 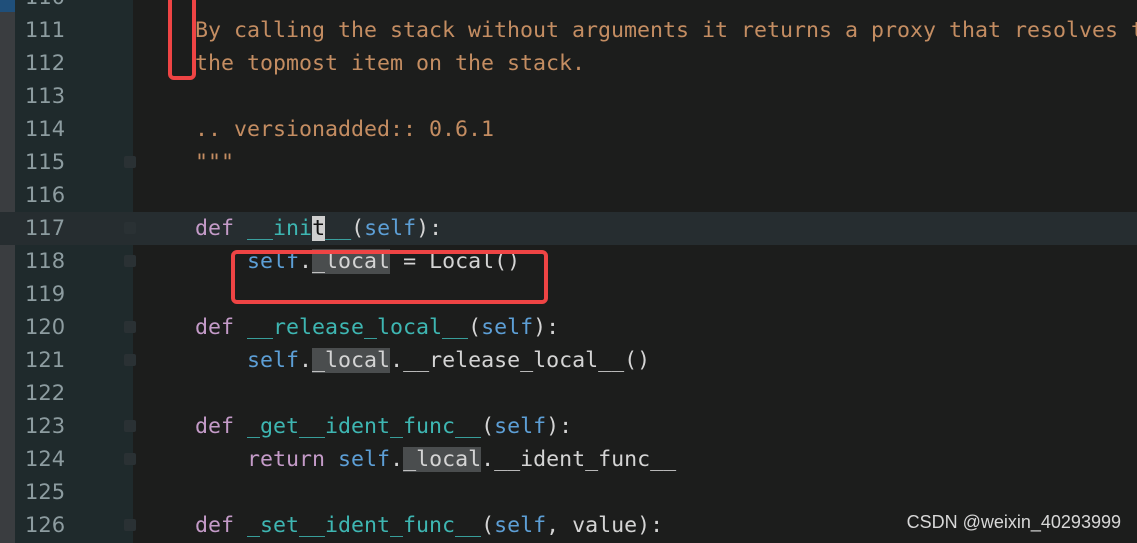 What do you see at coordinates (182, 40) in the screenshot?
I see `annotation-box-docstring` at bounding box center [182, 40].